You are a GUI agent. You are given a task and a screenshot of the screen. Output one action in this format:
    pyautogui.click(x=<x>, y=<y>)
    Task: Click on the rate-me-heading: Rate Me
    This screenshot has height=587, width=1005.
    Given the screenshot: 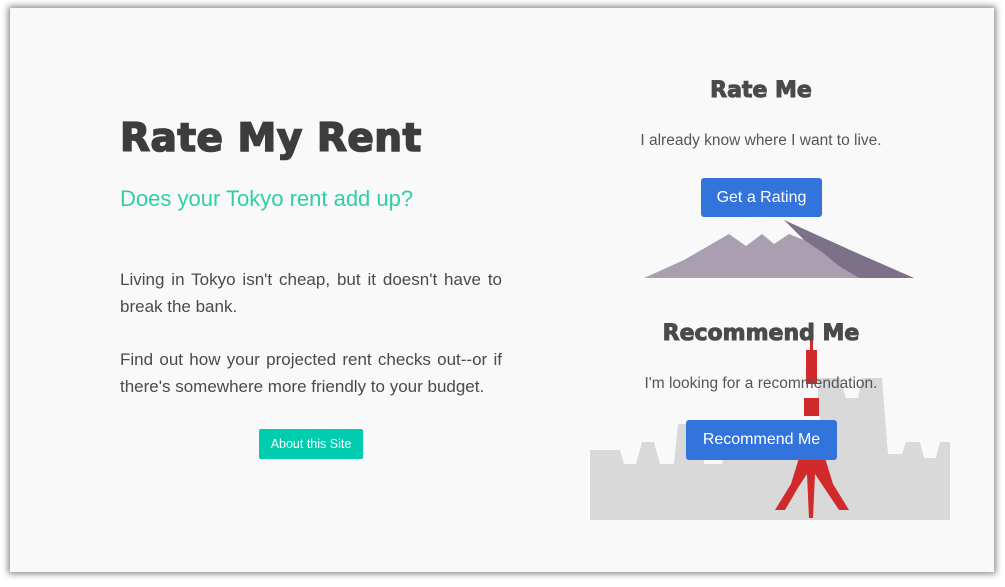 What is the action you would take?
    pyautogui.click(x=761, y=91)
    